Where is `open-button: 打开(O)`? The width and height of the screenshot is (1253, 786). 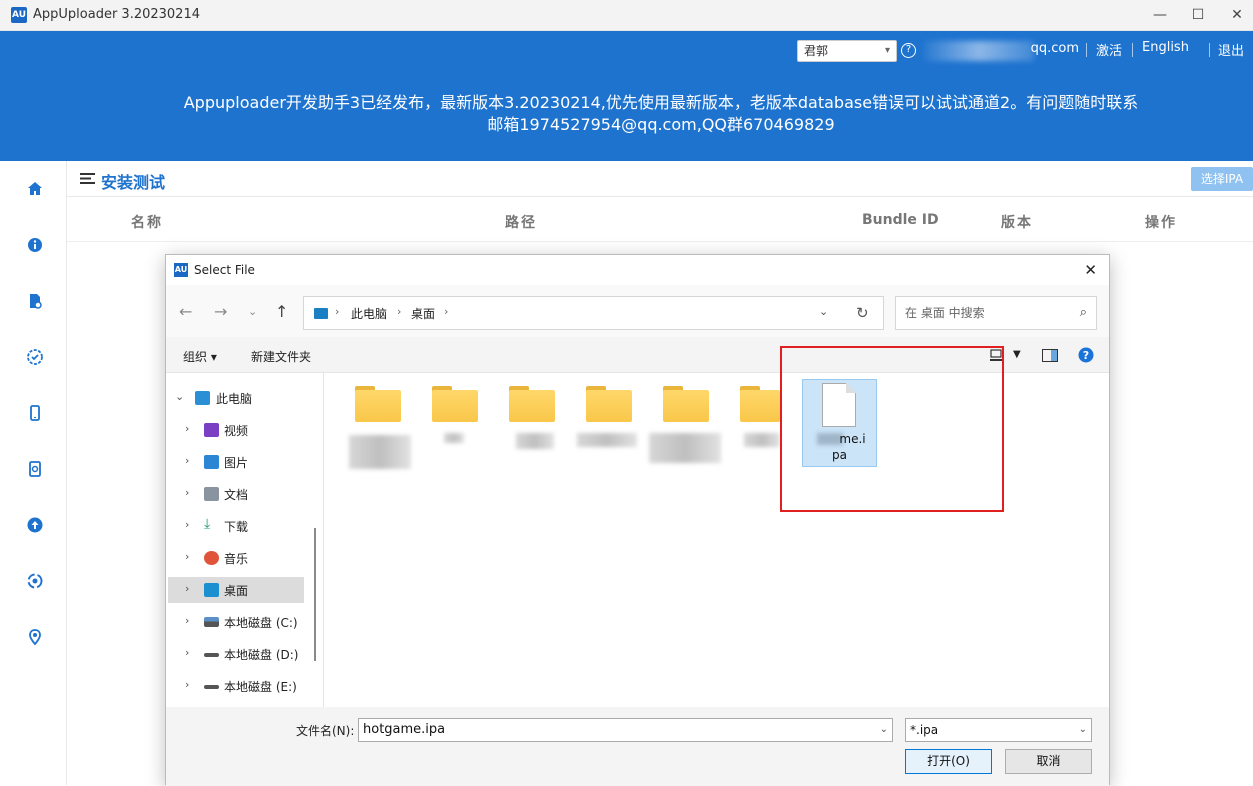
open-button: 打开(O) is located at coordinates (948, 761).